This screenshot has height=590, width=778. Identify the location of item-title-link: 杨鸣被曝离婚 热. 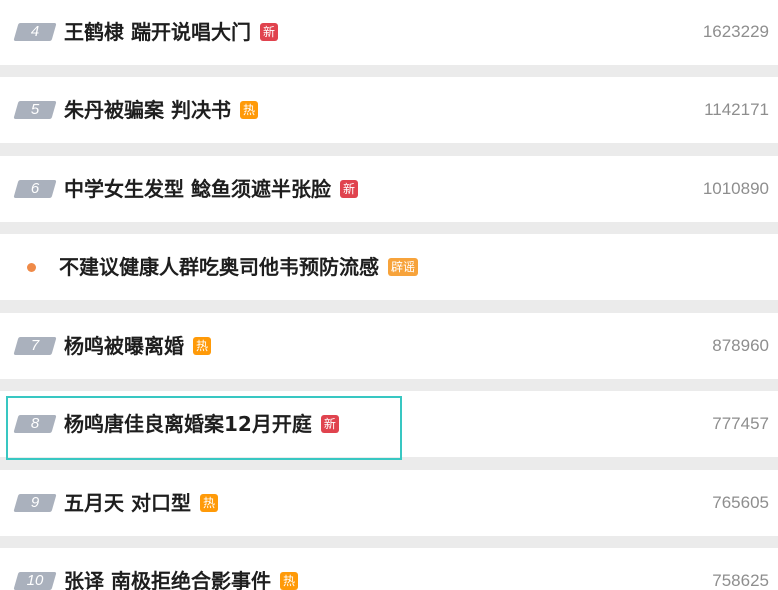
(138, 346).